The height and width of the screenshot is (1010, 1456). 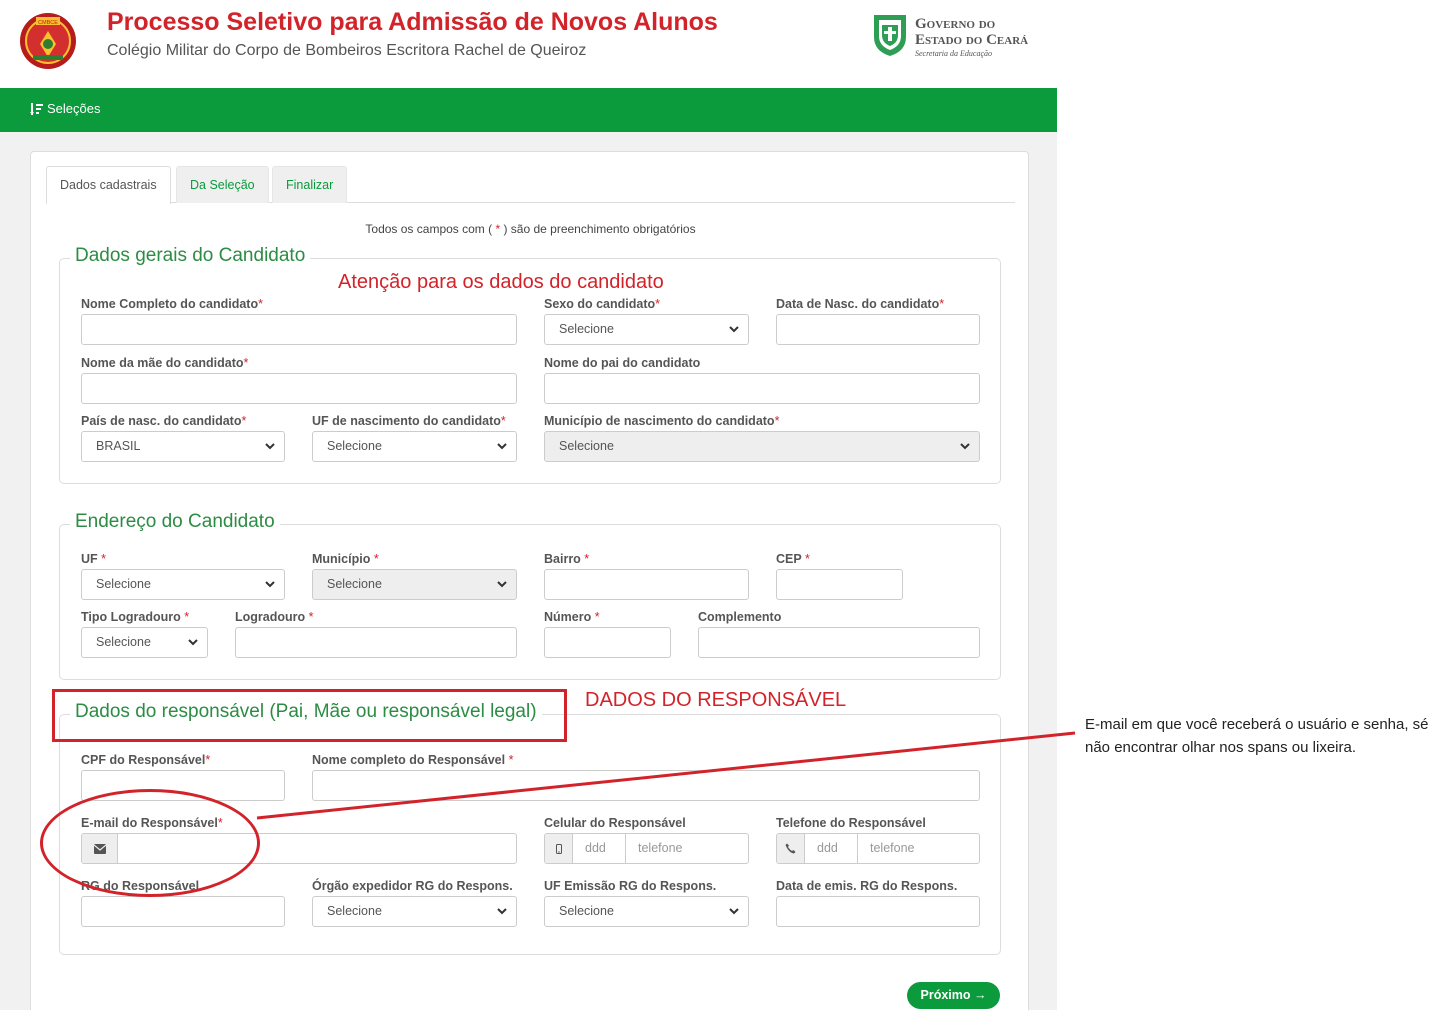 What do you see at coordinates (878, 329) in the screenshot?
I see `nasc-candidato-input` at bounding box center [878, 329].